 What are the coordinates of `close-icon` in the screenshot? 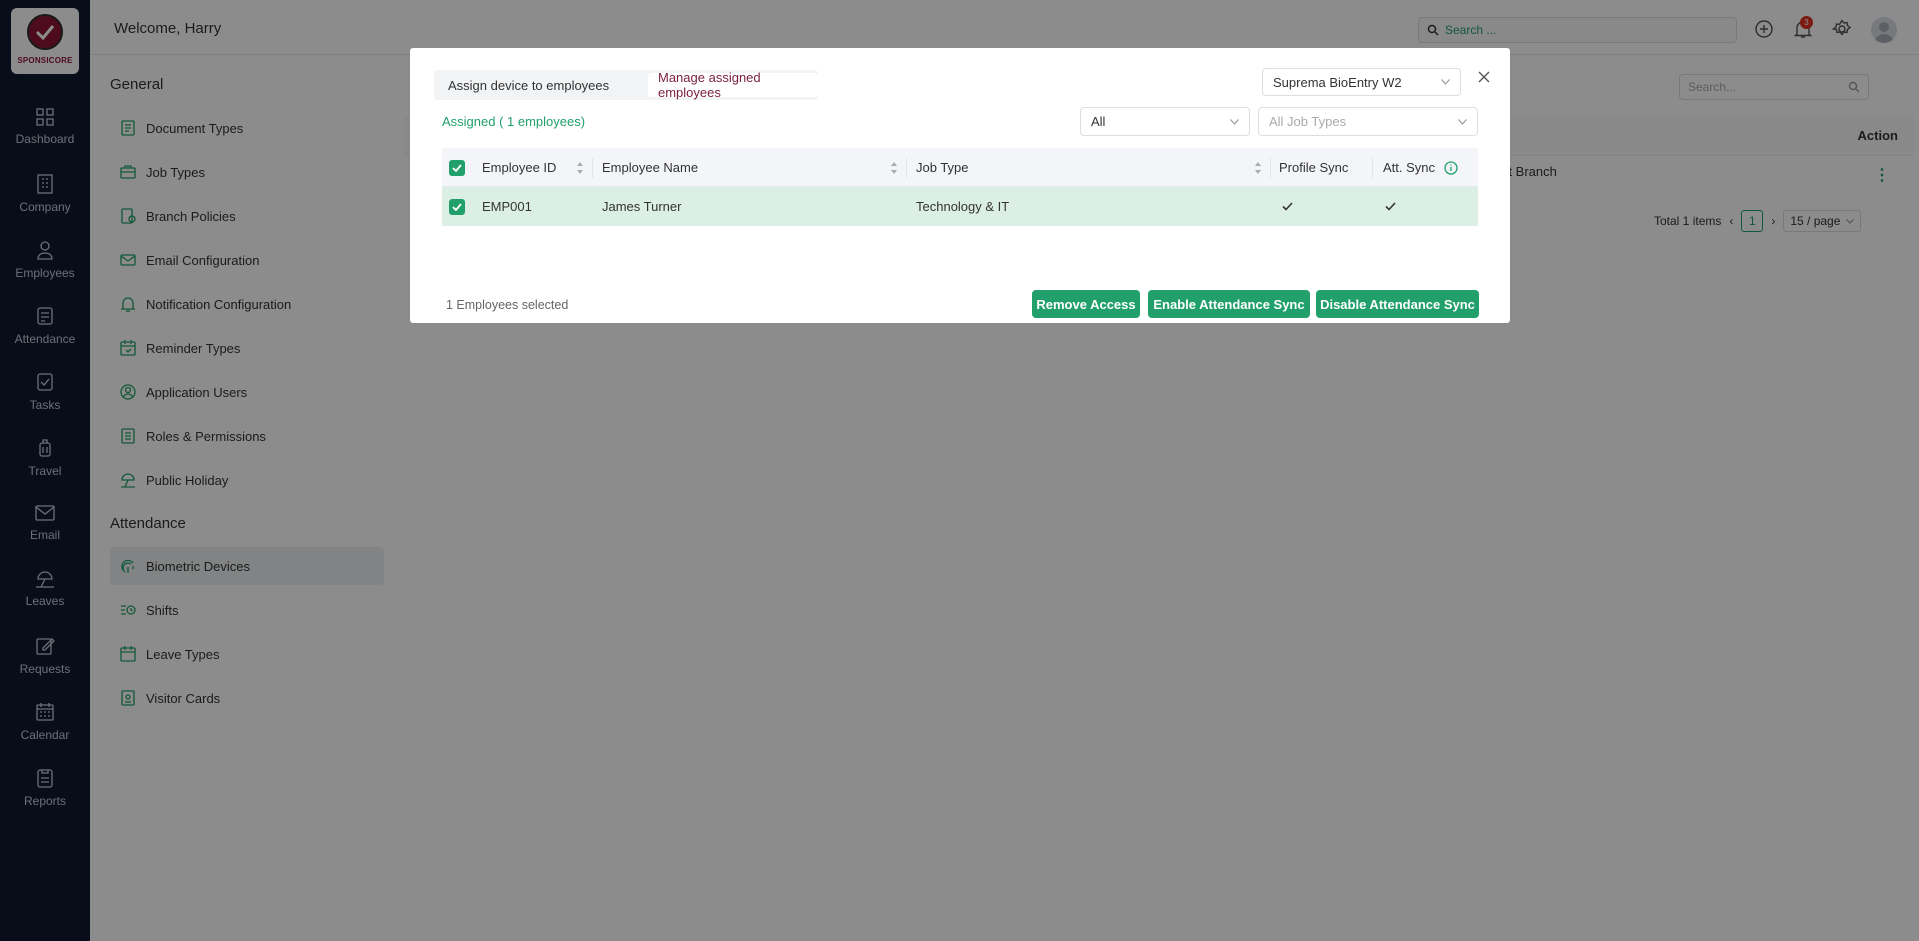 It's located at (1484, 77).